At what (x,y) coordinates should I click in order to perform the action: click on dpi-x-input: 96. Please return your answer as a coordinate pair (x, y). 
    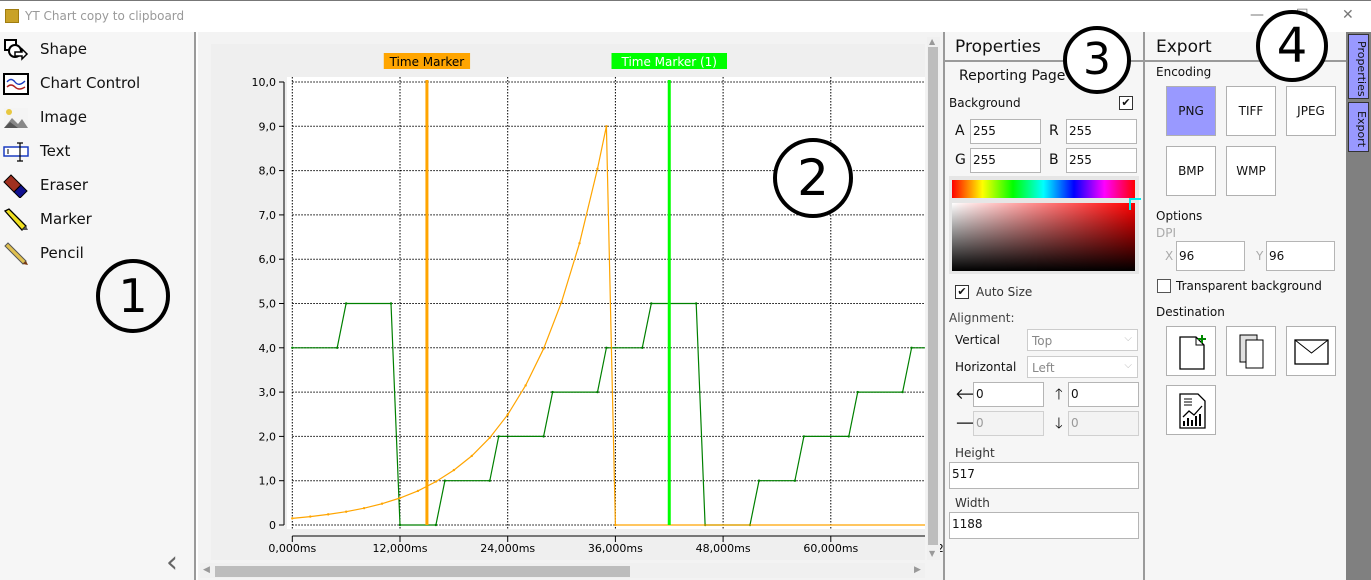
    Looking at the image, I should click on (1210, 256).